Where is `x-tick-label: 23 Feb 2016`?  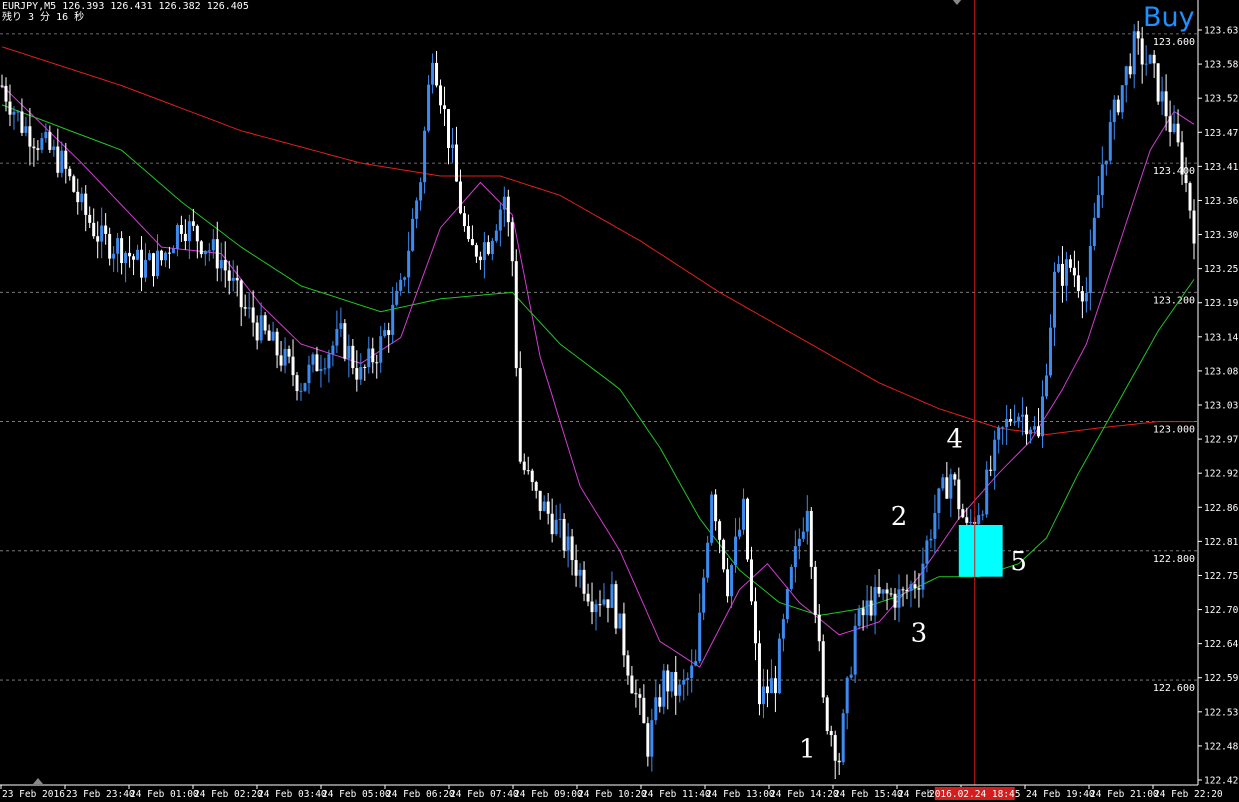 x-tick-label: 23 Feb 2016 is located at coordinates (33, 794).